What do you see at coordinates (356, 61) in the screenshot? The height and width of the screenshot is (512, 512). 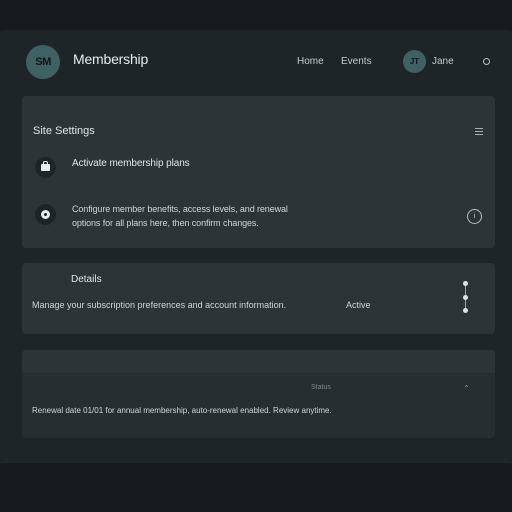 I see `nav-events: Events` at bounding box center [356, 61].